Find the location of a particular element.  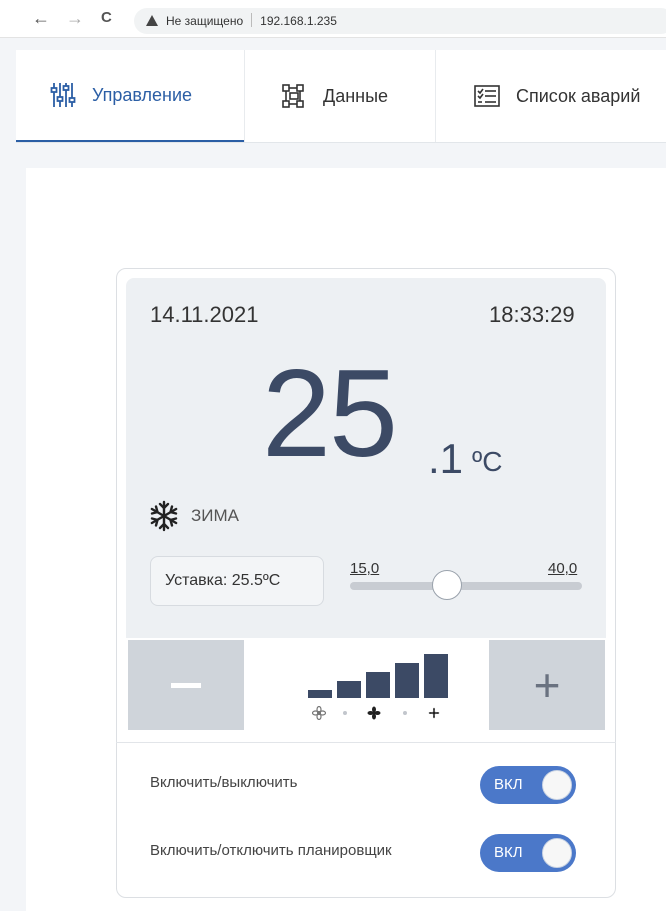

warning-icon is located at coordinates (152, 20).